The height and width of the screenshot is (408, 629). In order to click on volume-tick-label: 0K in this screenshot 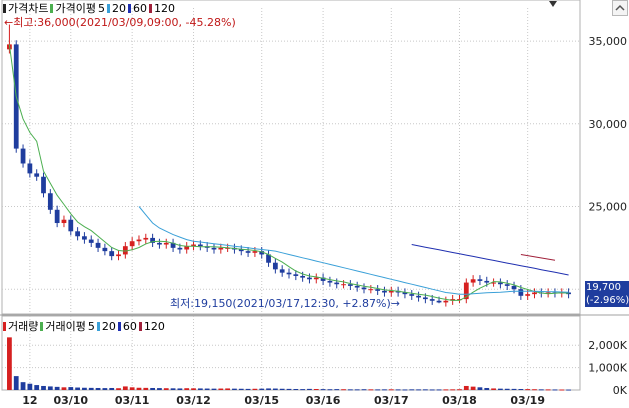, I will do `click(620, 390)`.